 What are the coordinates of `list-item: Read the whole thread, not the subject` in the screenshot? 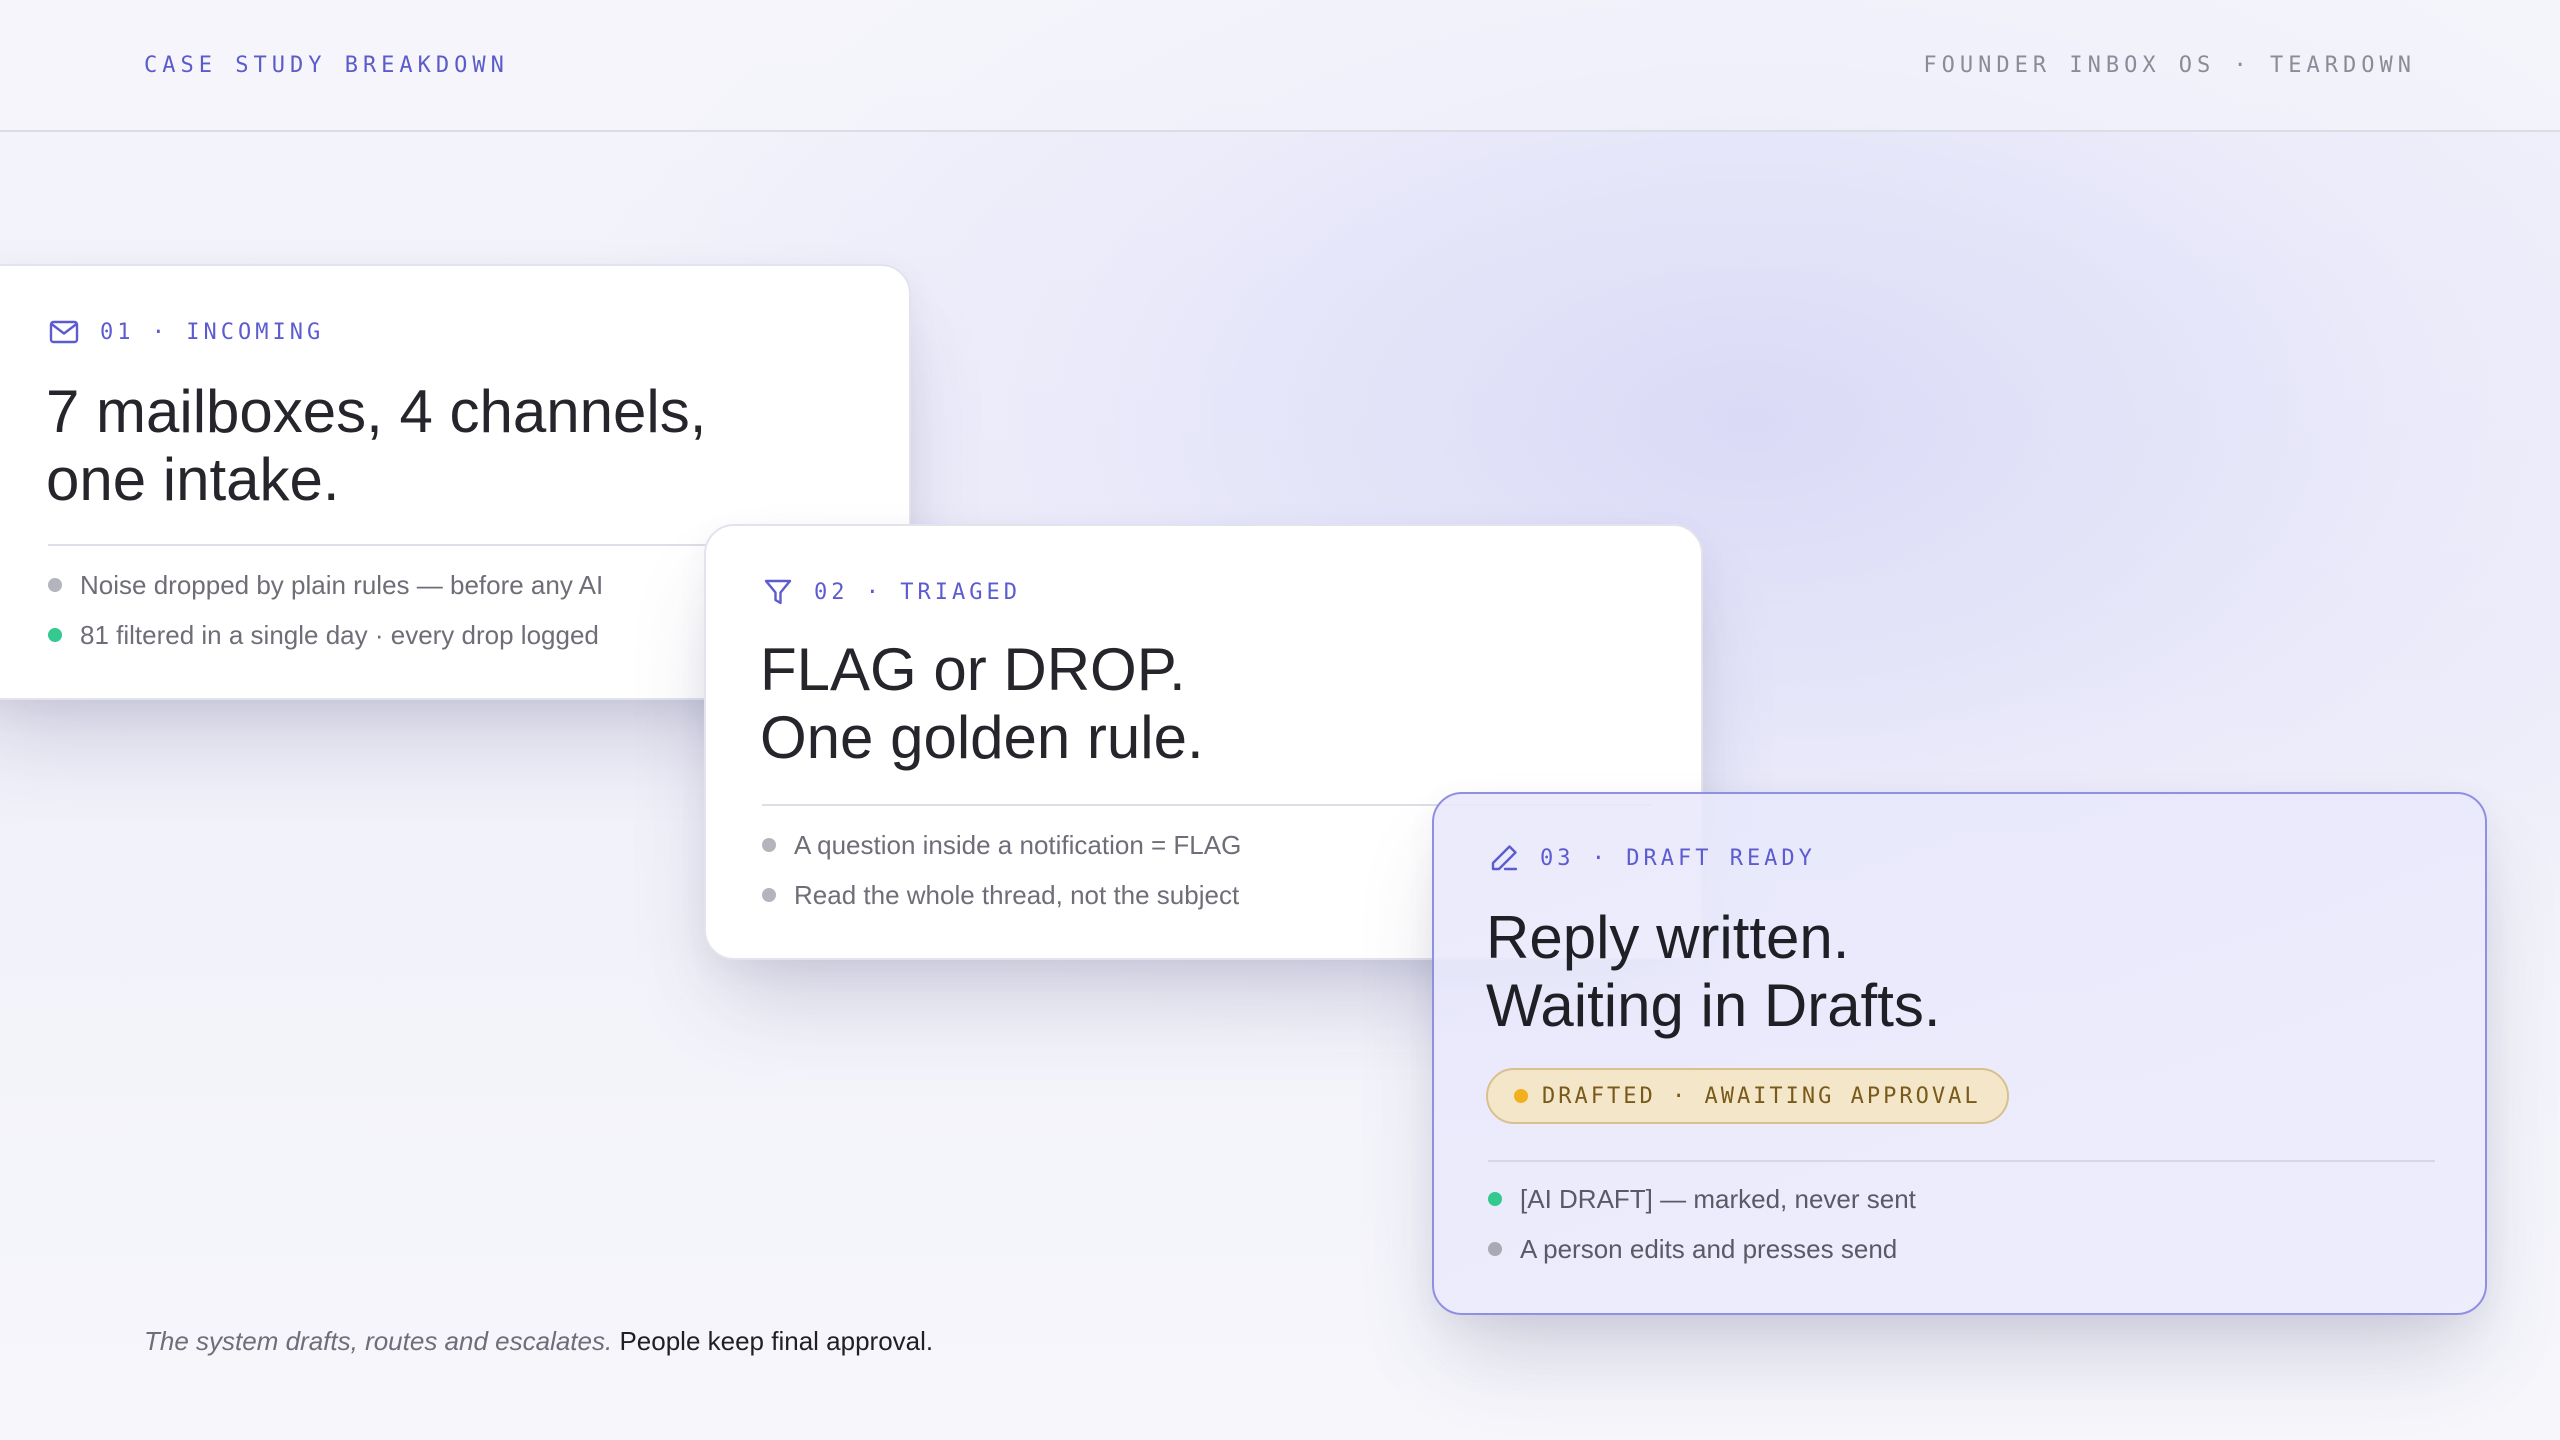 It's located at (1001, 895).